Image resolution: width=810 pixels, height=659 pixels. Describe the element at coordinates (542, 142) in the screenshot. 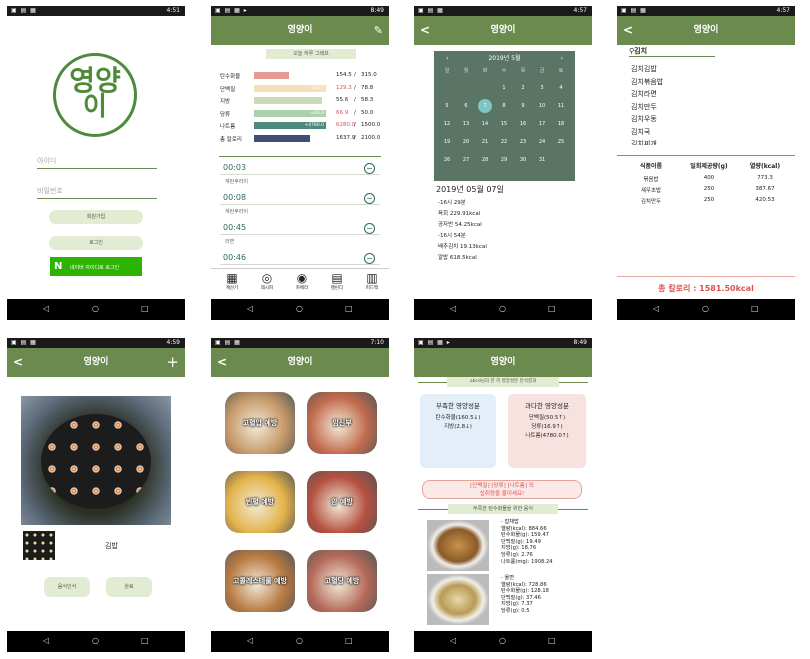

I see `calendar-day: 24` at that location.